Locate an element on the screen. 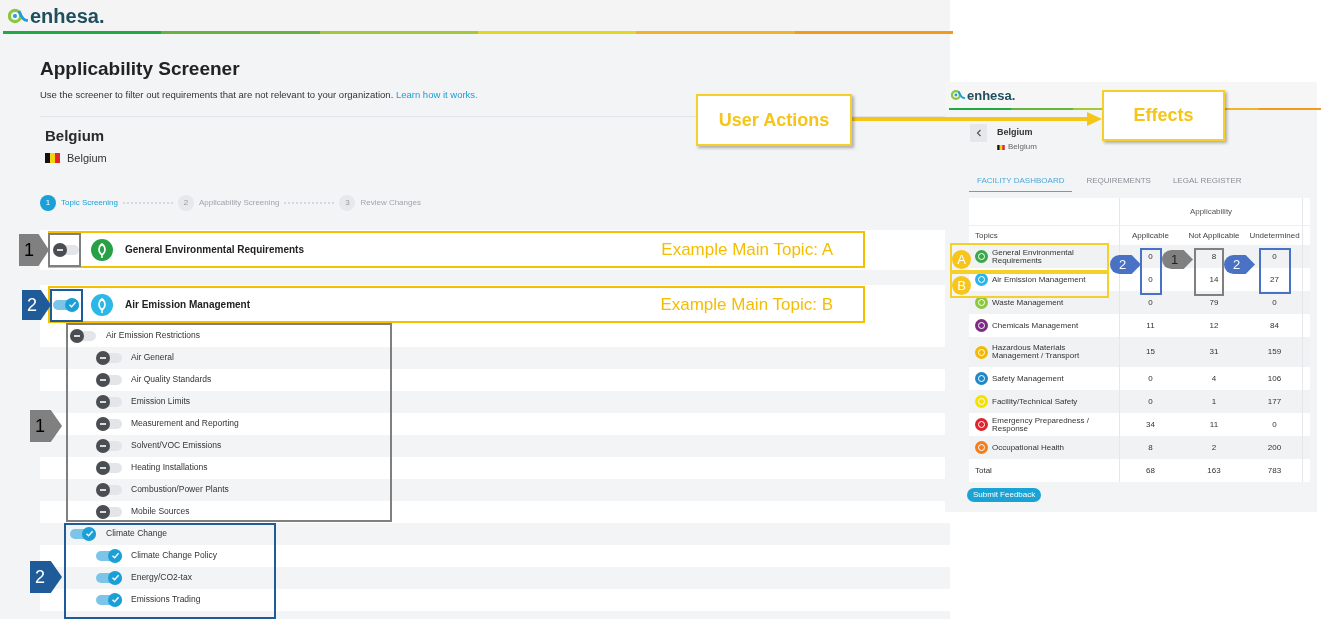  topic-name: Occupational Health is located at coordinates (1028, 447).